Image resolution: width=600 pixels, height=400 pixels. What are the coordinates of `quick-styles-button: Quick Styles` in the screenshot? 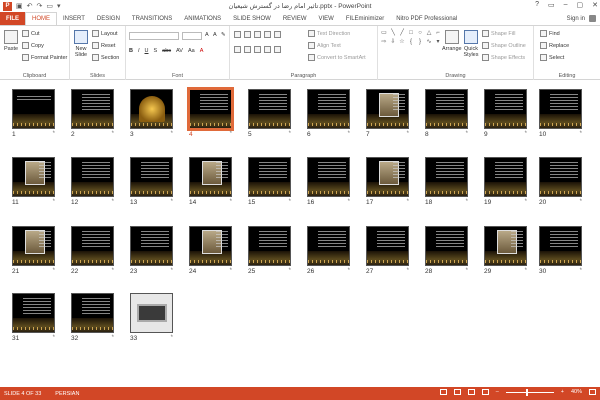 It's located at (471, 44).